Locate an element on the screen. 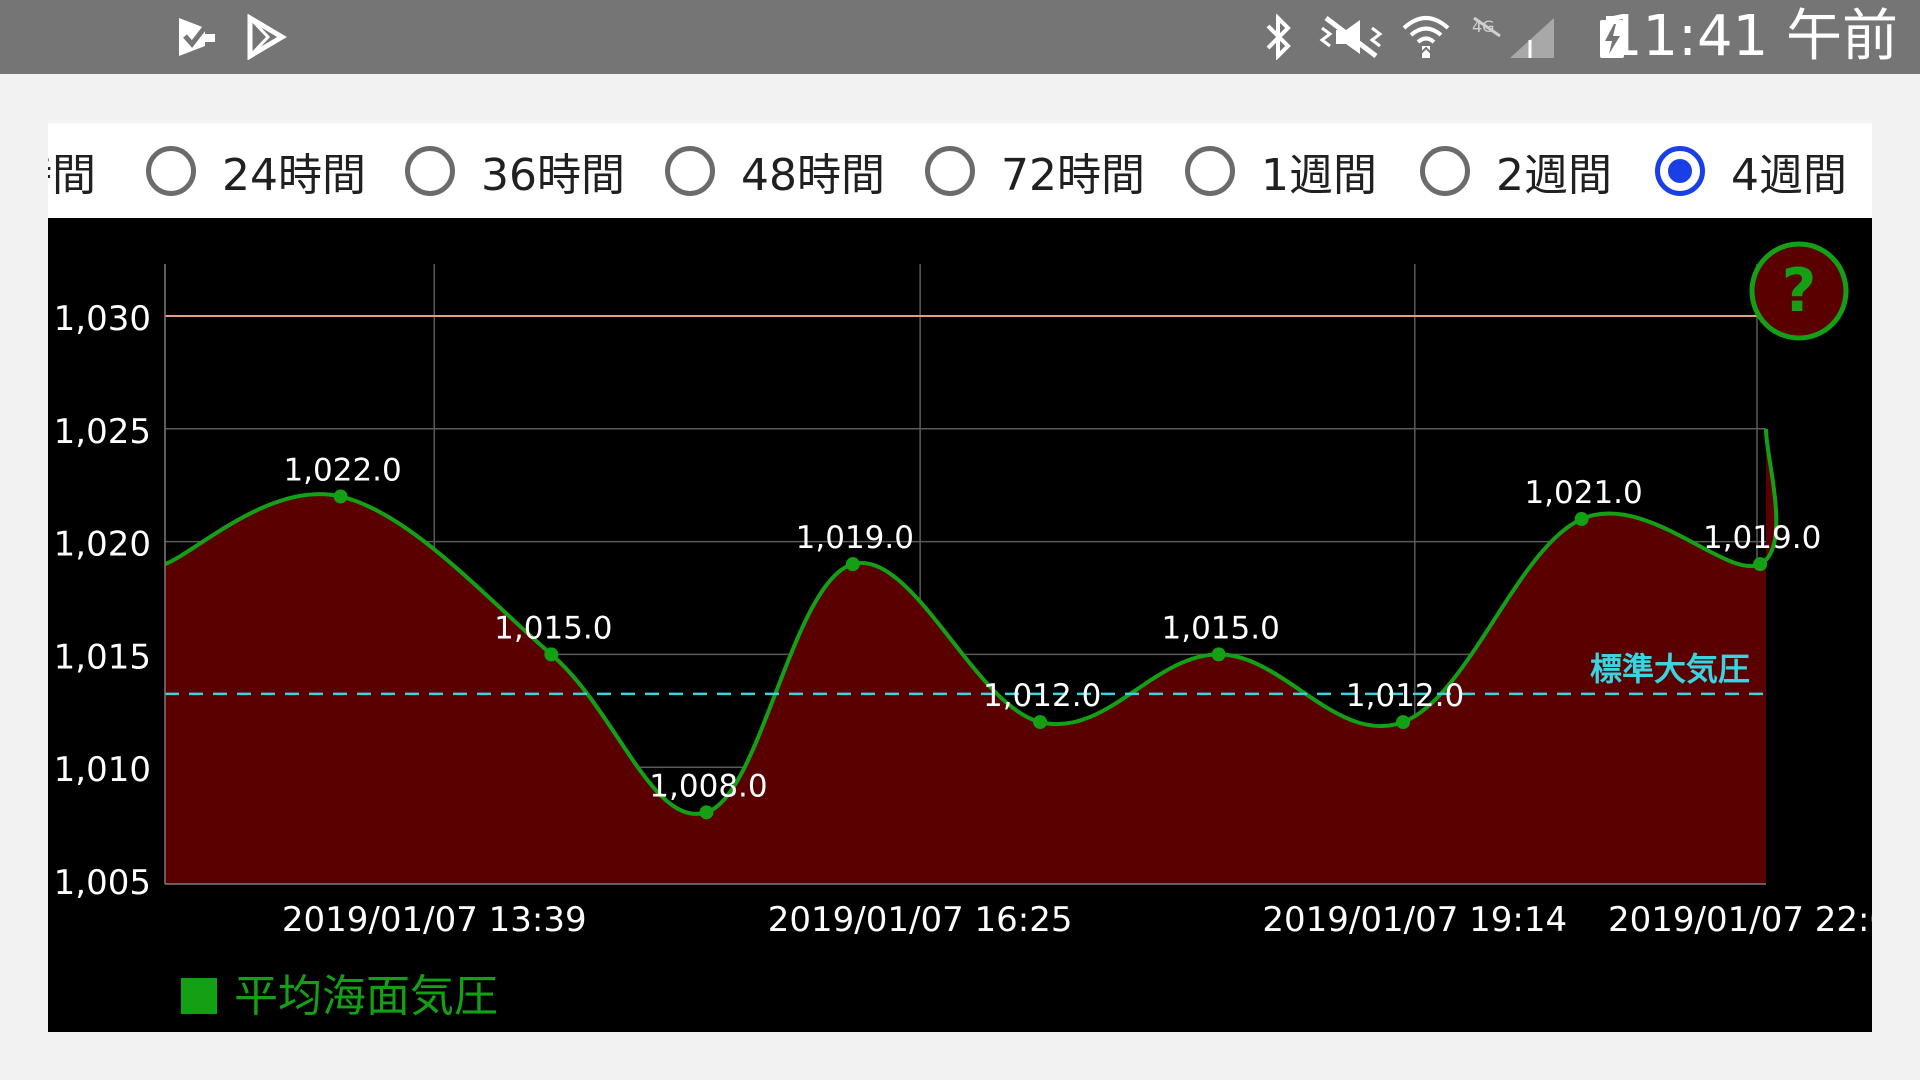 The image size is (1920, 1080). range-option-36h: 36時間 is located at coordinates (515, 170).